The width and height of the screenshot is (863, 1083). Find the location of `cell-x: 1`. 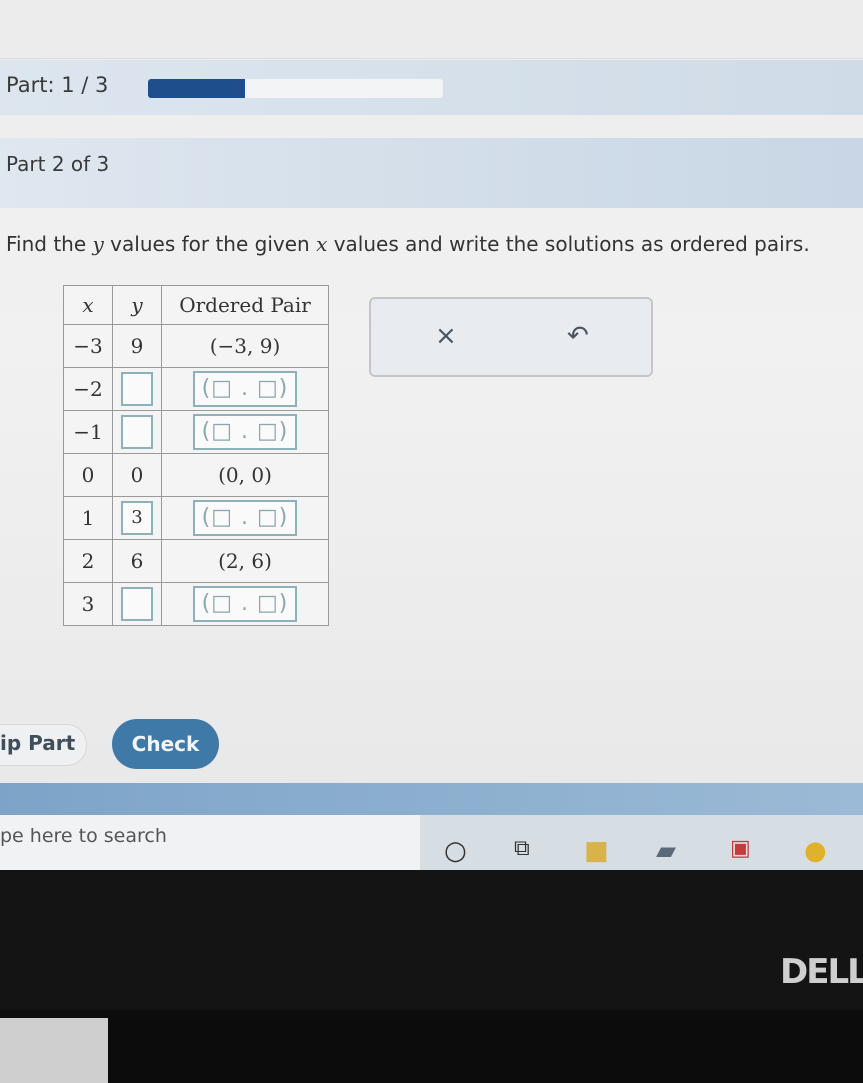

cell-x: 1 is located at coordinates (88, 518).